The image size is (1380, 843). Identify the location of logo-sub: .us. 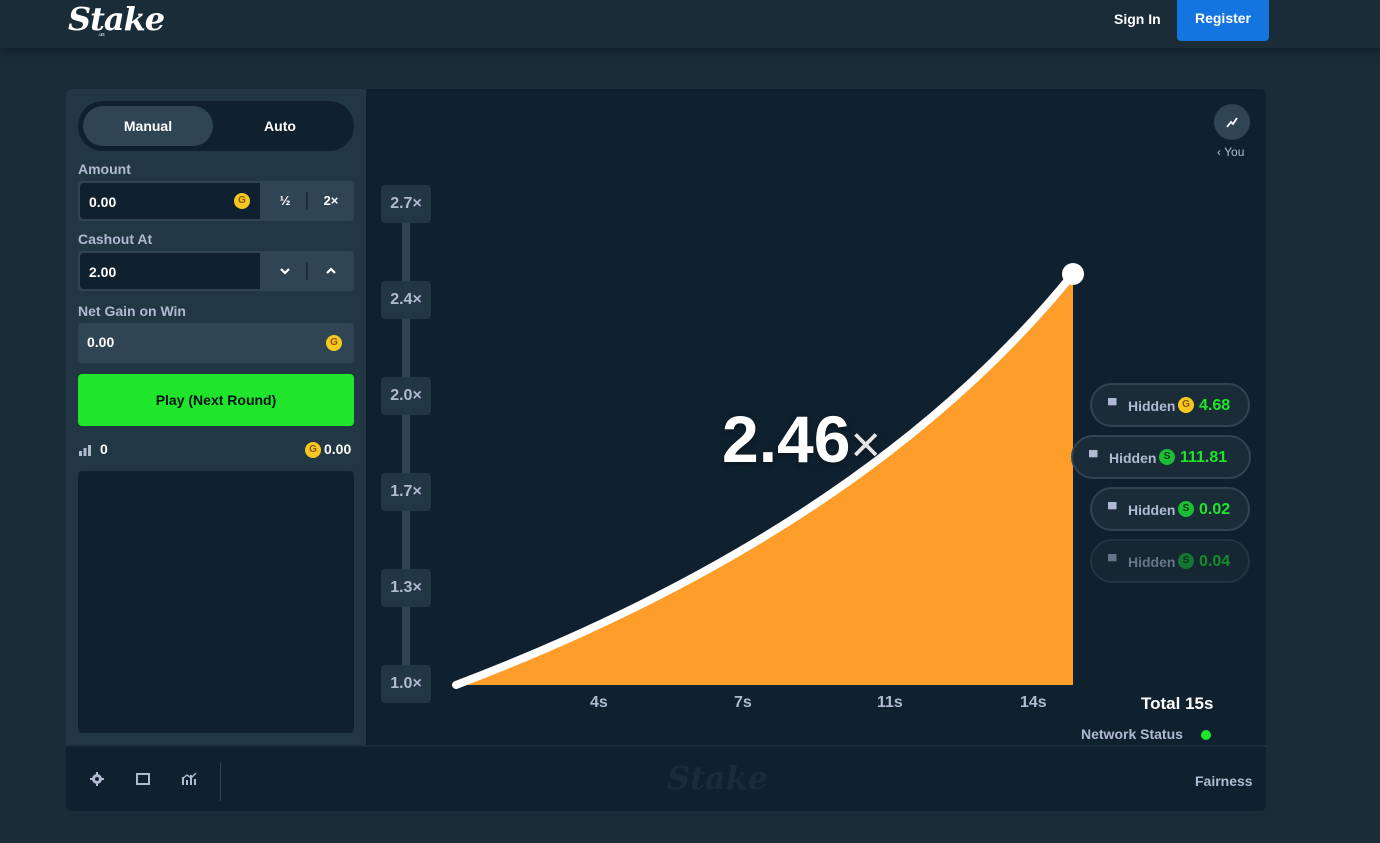
(101, 35).